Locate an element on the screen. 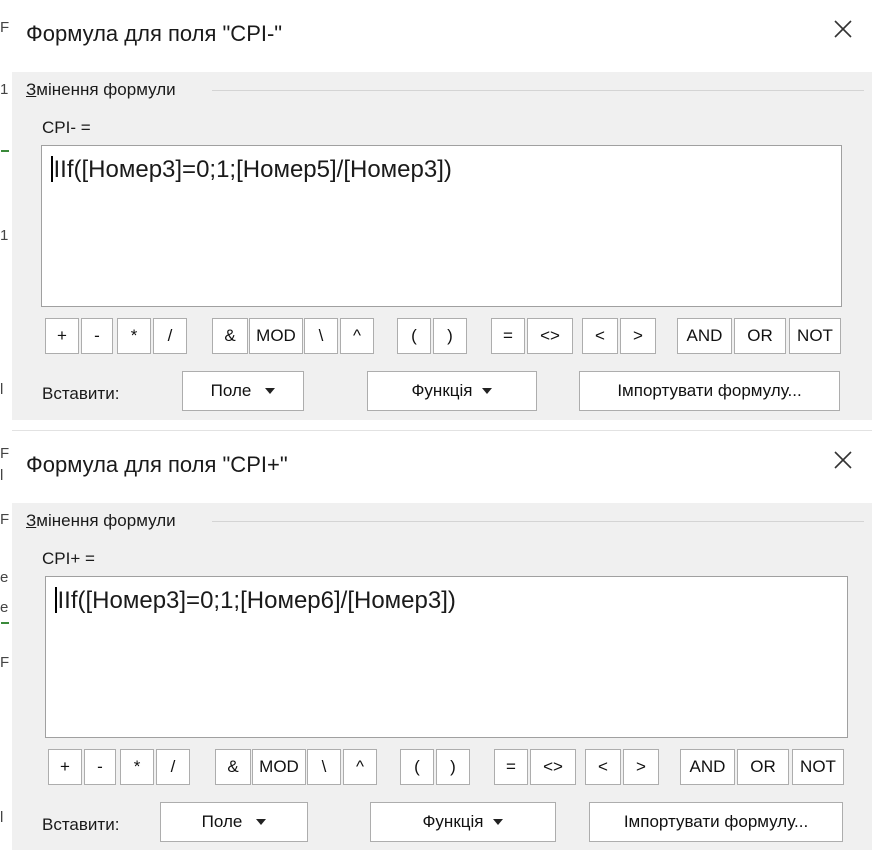  formula-text: IIf([Номер3]=0;1;[Номер5]/[Номер3]) is located at coordinates (252, 169).